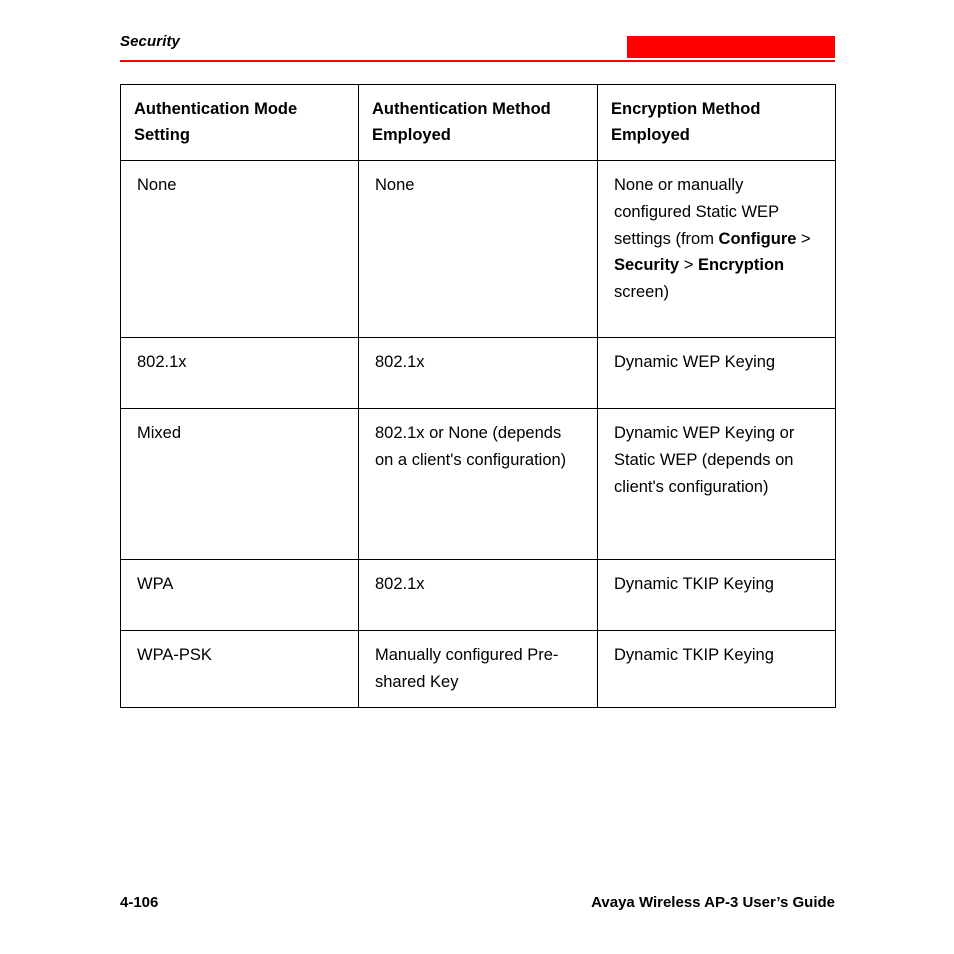 Image resolution: width=954 pixels, height=954 pixels. Describe the element at coordinates (477, 48) in the screenshot. I see `page-running-header: Security` at that location.